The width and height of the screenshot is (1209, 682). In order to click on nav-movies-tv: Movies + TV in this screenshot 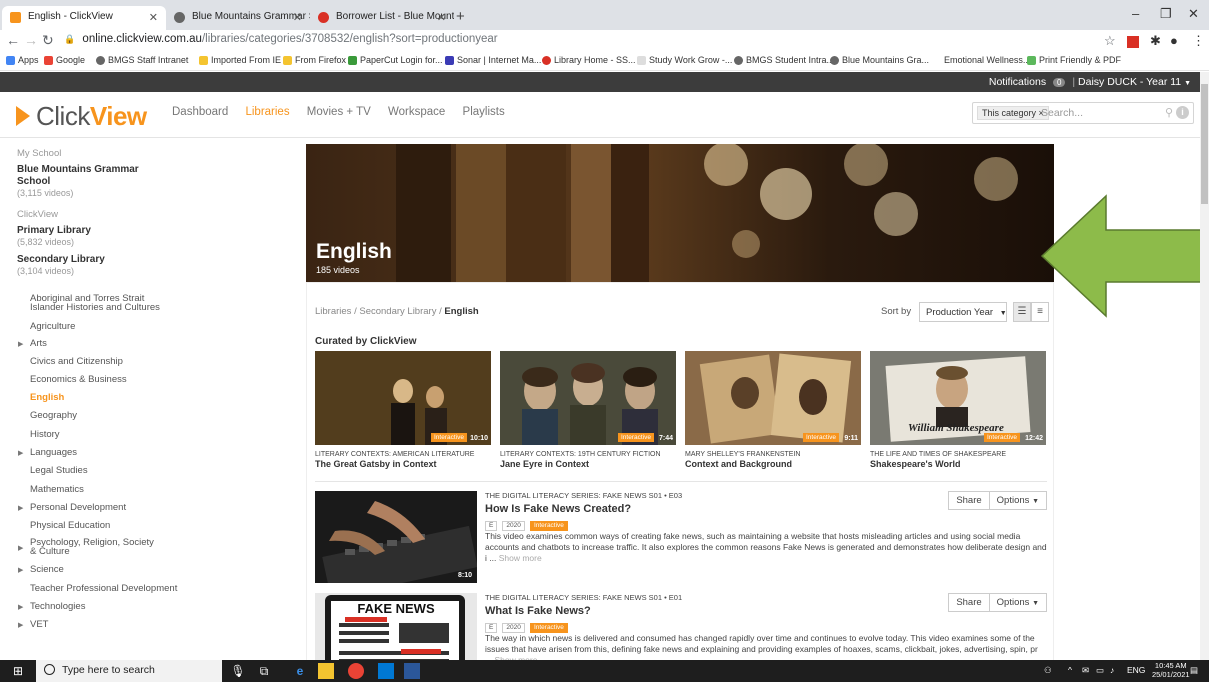, I will do `click(339, 112)`.